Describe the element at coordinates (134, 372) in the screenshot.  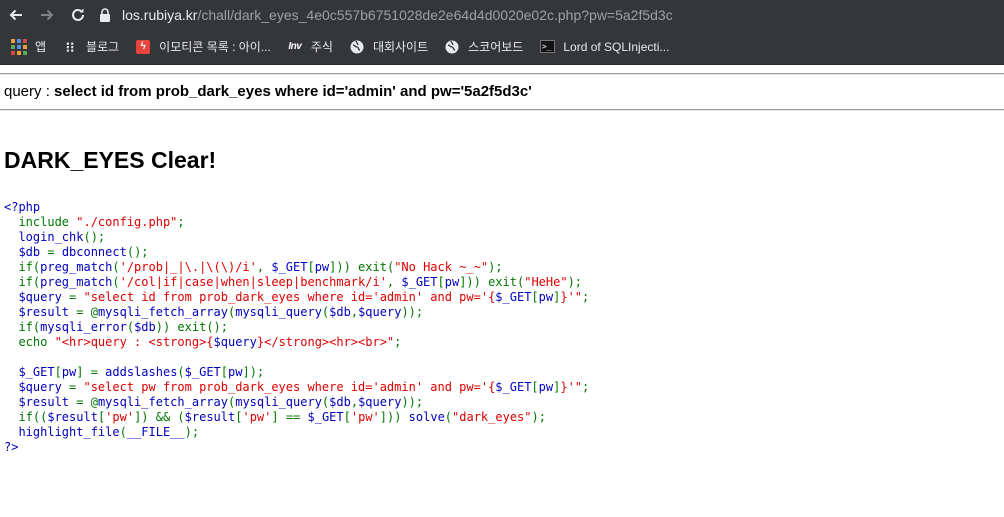
I see `code-line: $_GET[pw] = addslashes($_GET[pw]);` at that location.